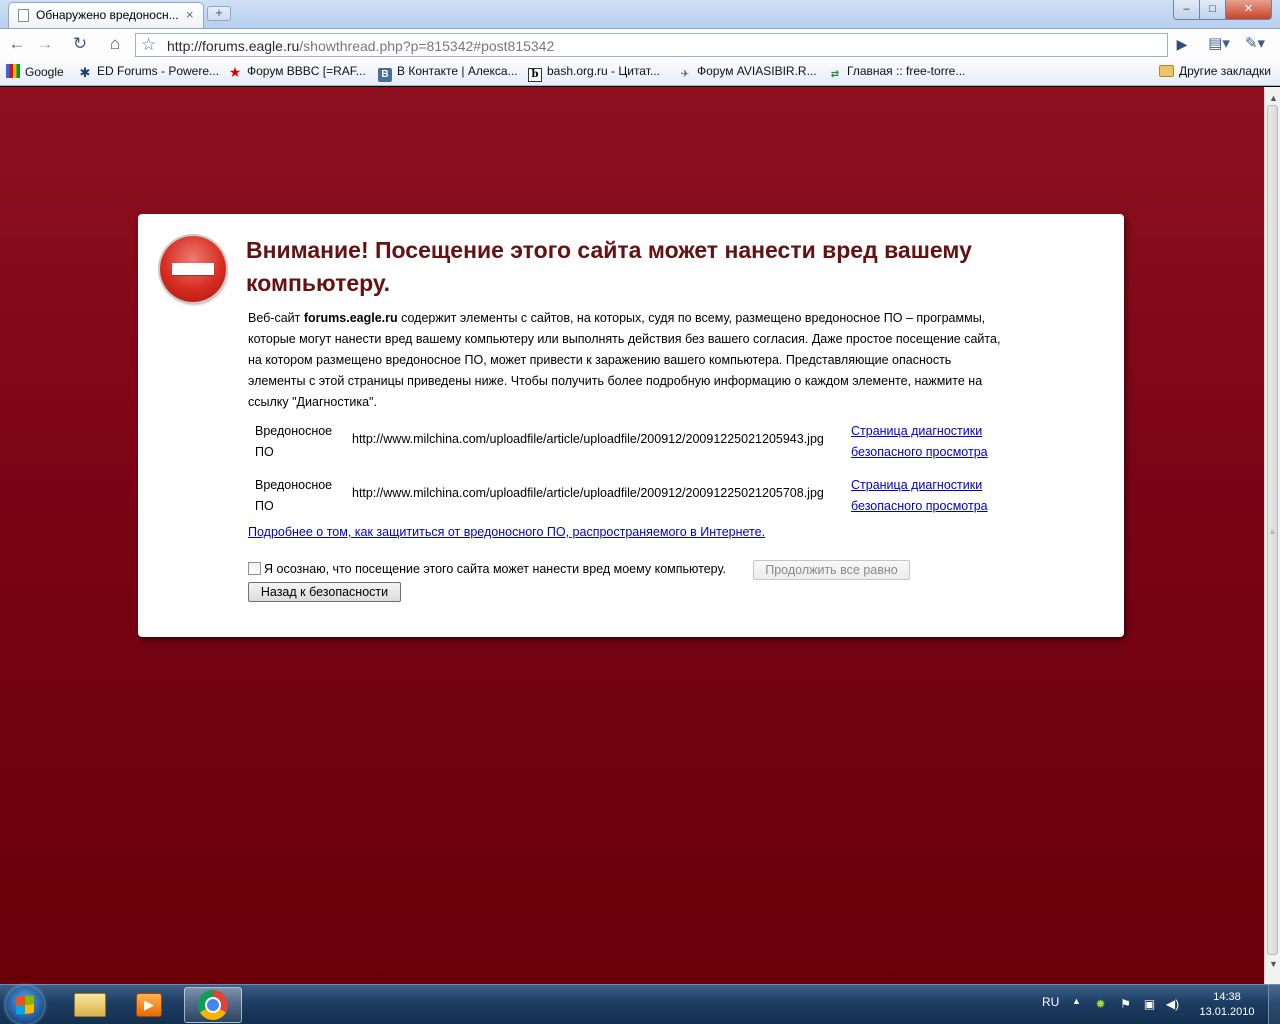  Describe the element at coordinates (148, 45) in the screenshot. I see `bookmark-star-icon: ☆` at that location.